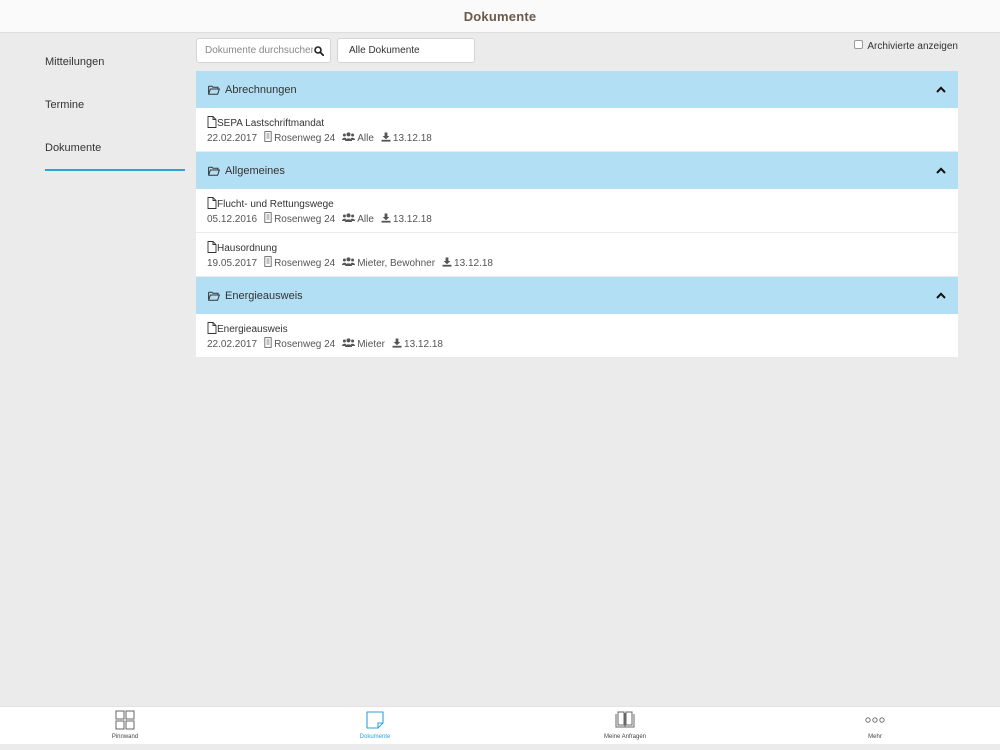  I want to click on document-icon, so click(375, 720).